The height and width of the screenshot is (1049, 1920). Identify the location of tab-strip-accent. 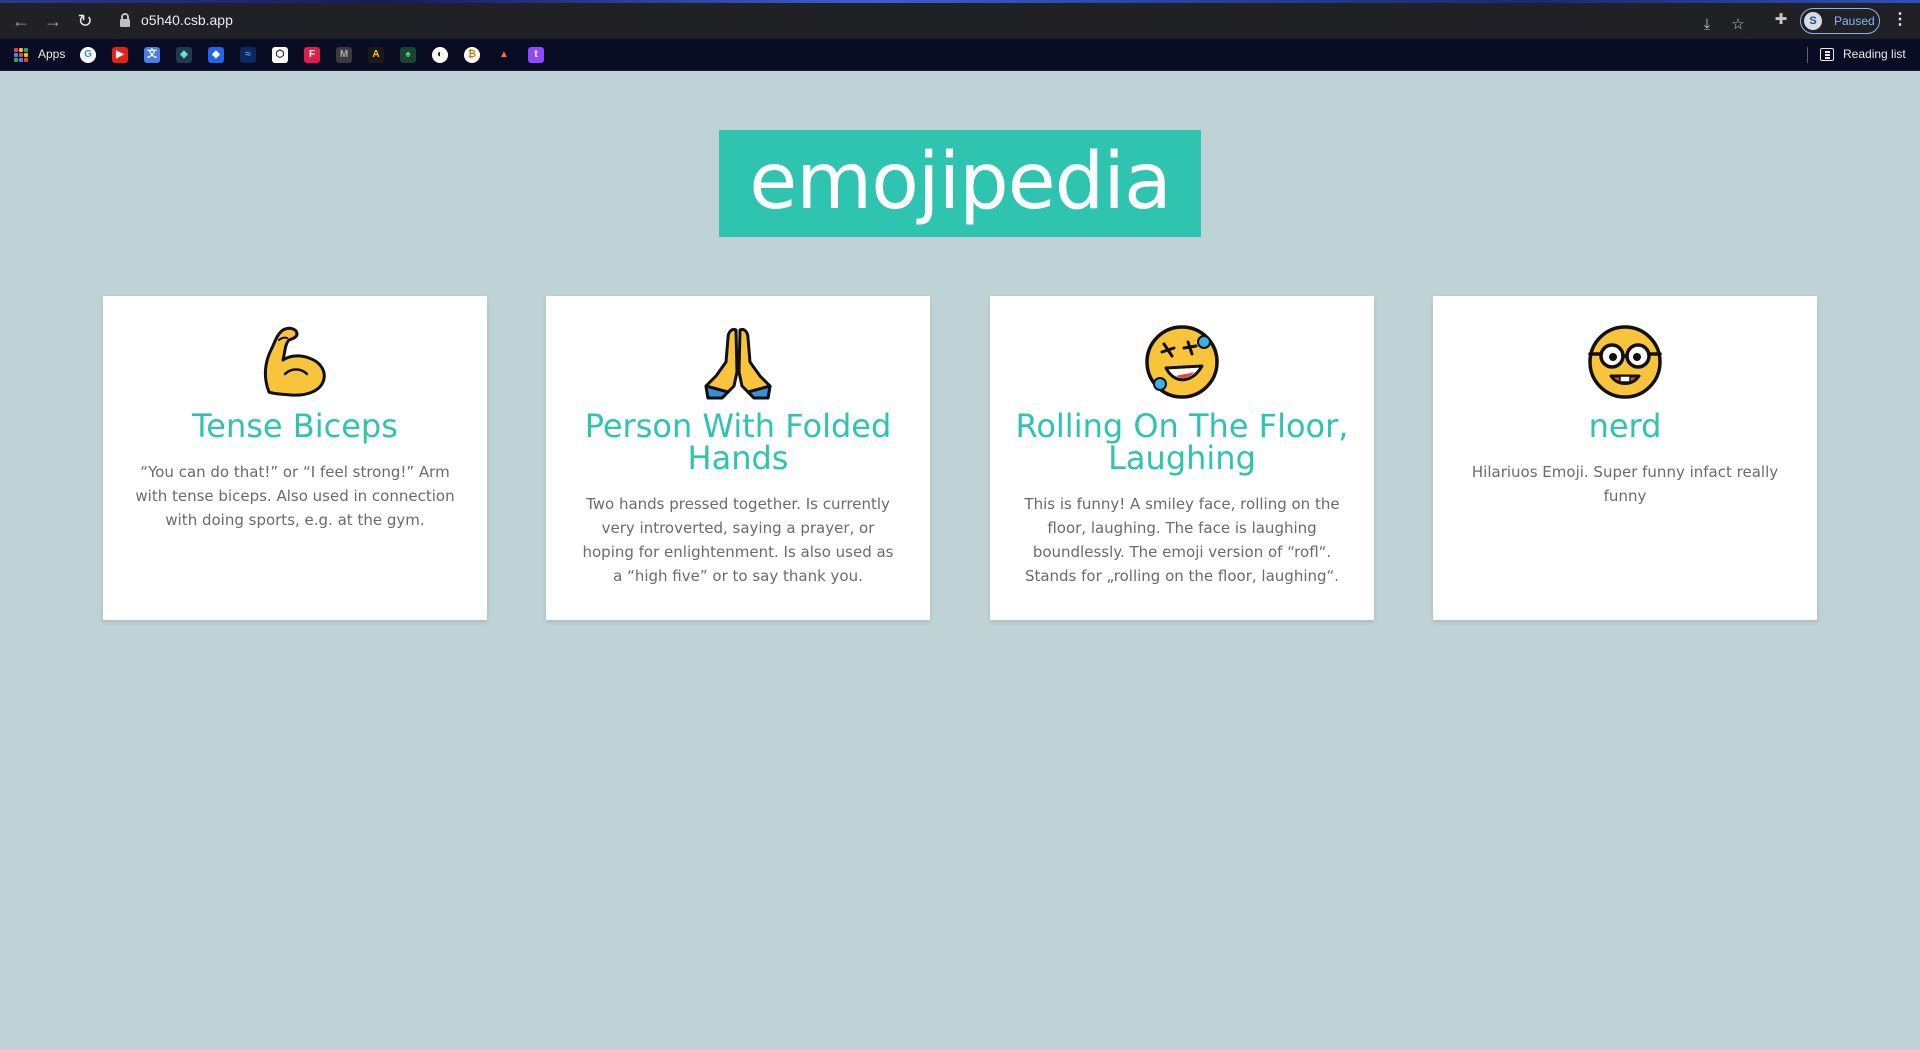
(960, 1).